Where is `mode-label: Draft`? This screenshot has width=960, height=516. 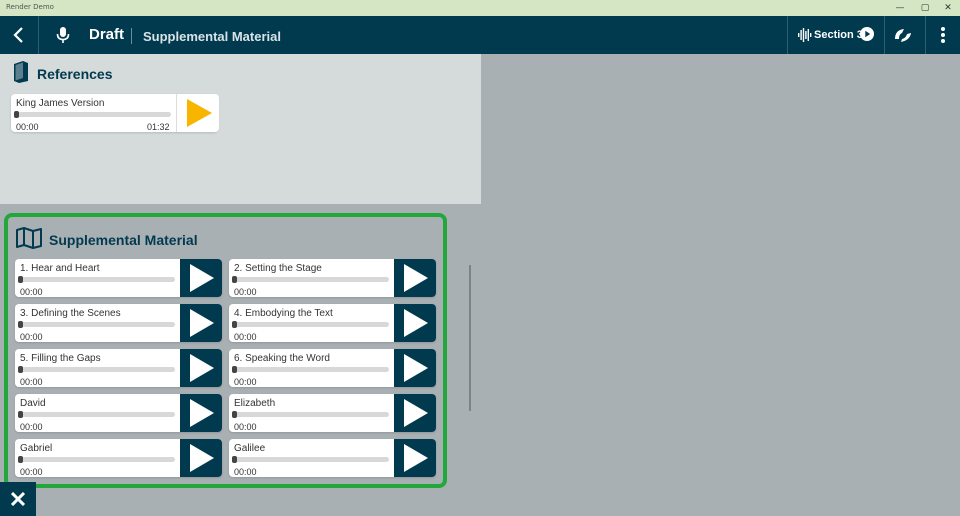 mode-label: Draft is located at coordinates (107, 34).